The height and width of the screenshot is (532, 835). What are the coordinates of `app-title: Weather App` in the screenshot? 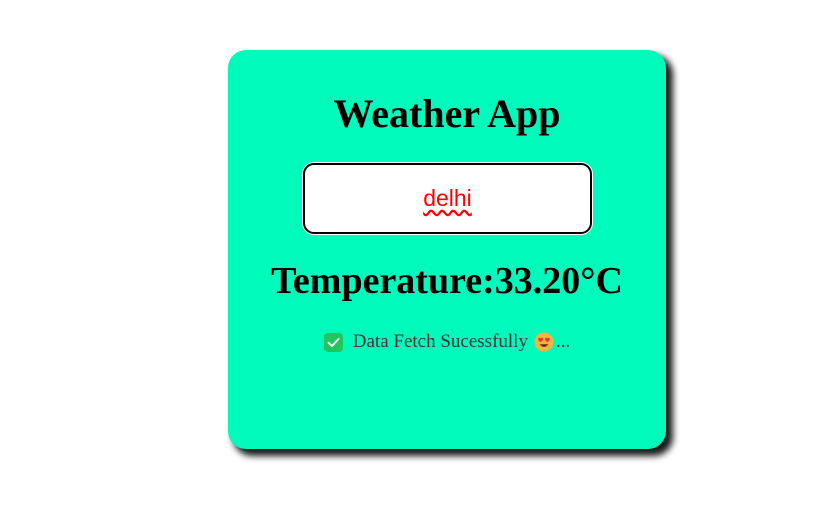 It's located at (447, 113).